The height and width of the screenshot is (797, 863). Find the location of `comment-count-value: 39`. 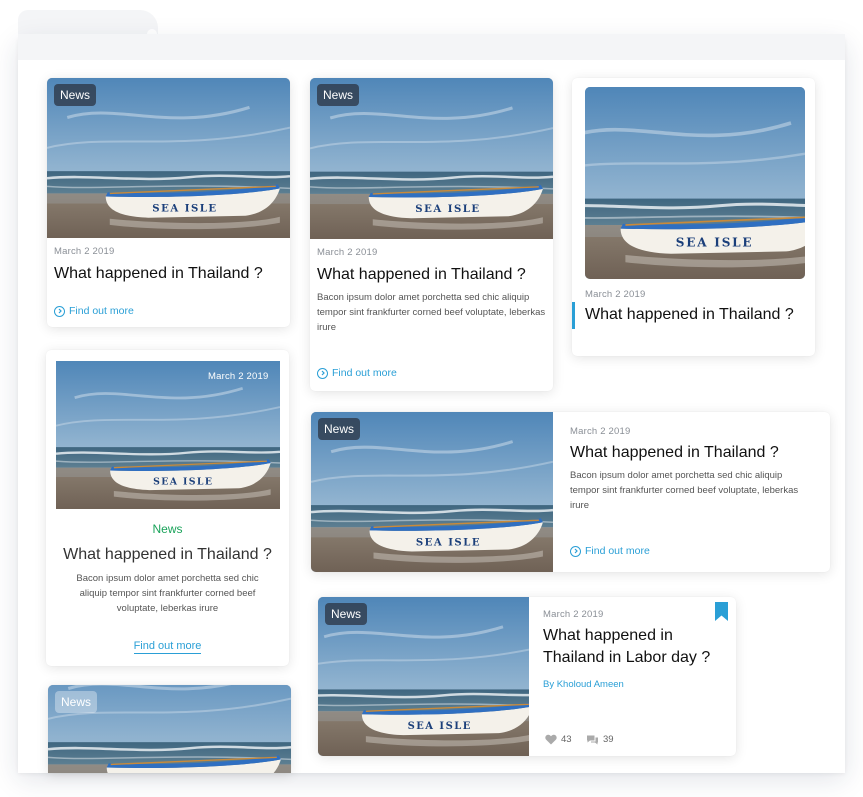

comment-count-value: 39 is located at coordinates (608, 739).